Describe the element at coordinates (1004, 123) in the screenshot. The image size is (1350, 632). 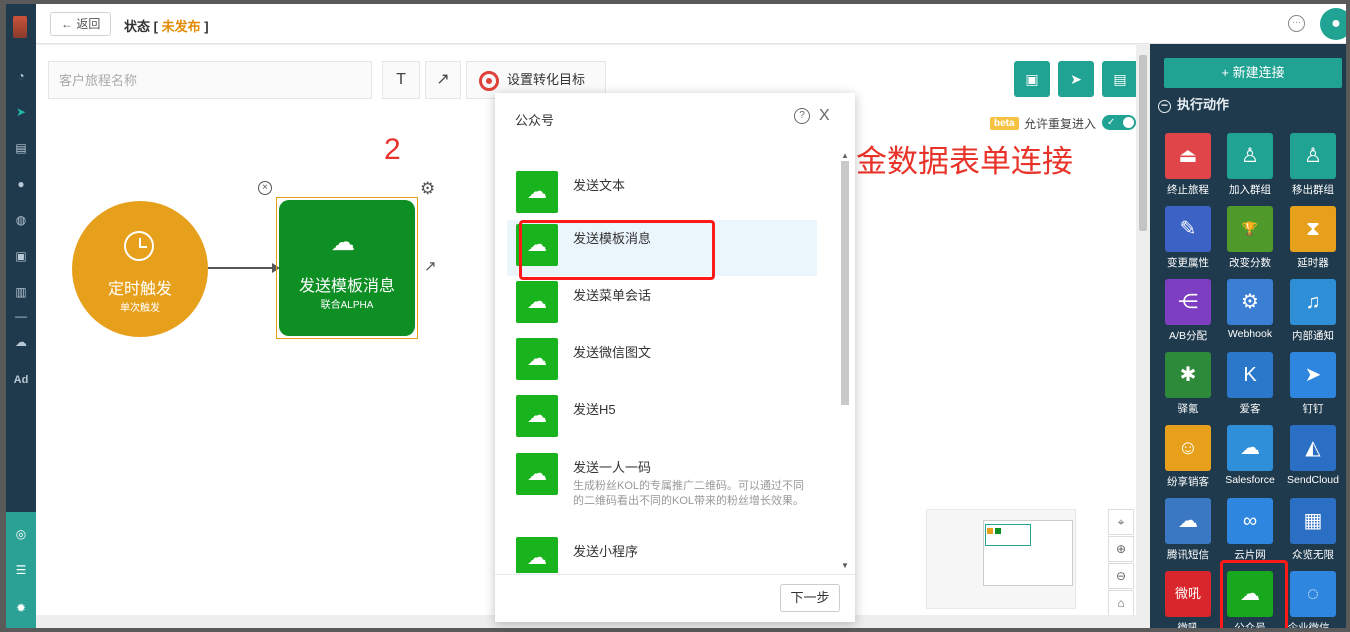
I see `beta-badge: beta` at that location.